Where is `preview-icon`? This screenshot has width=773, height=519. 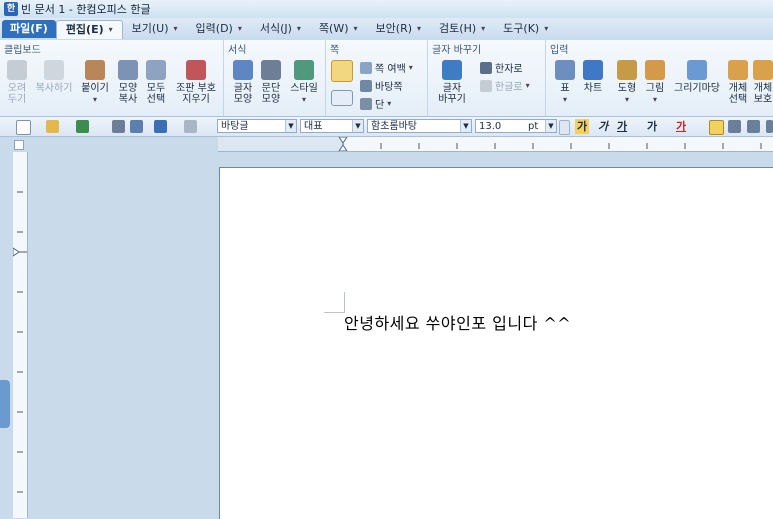
preview-icon is located at coordinates (136, 126).